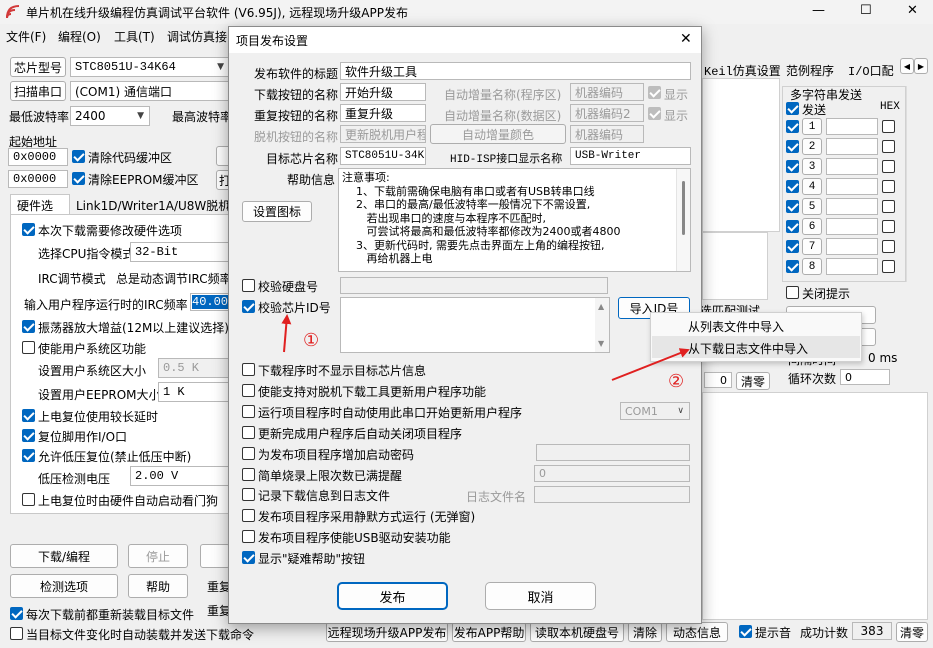 The width and height of the screenshot is (933, 648). What do you see at coordinates (150, 67) in the screenshot?
I see `chip-model-select: STC8051U-34K64 ▼` at bounding box center [150, 67].